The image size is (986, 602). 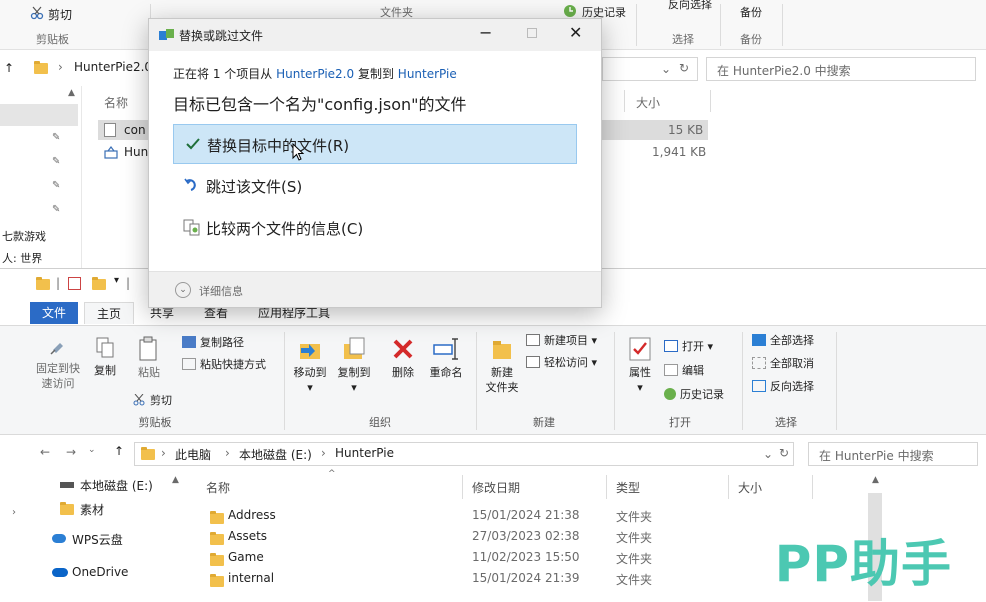 I want to click on table-row: Address 15/01/2024 21:38 文件夹, so click(x=532, y=515).